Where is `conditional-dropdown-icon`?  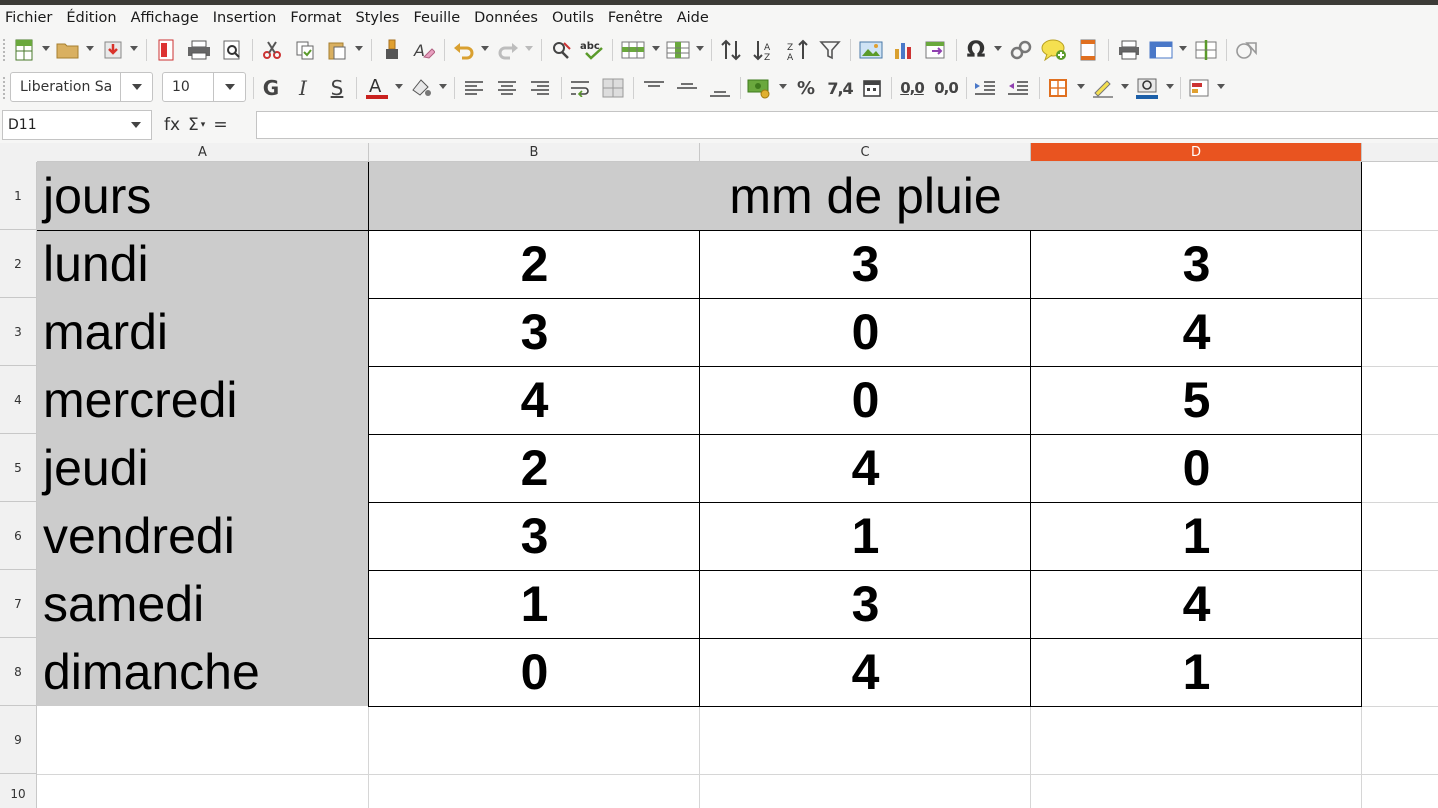
conditional-dropdown-icon is located at coordinates (1221, 86).